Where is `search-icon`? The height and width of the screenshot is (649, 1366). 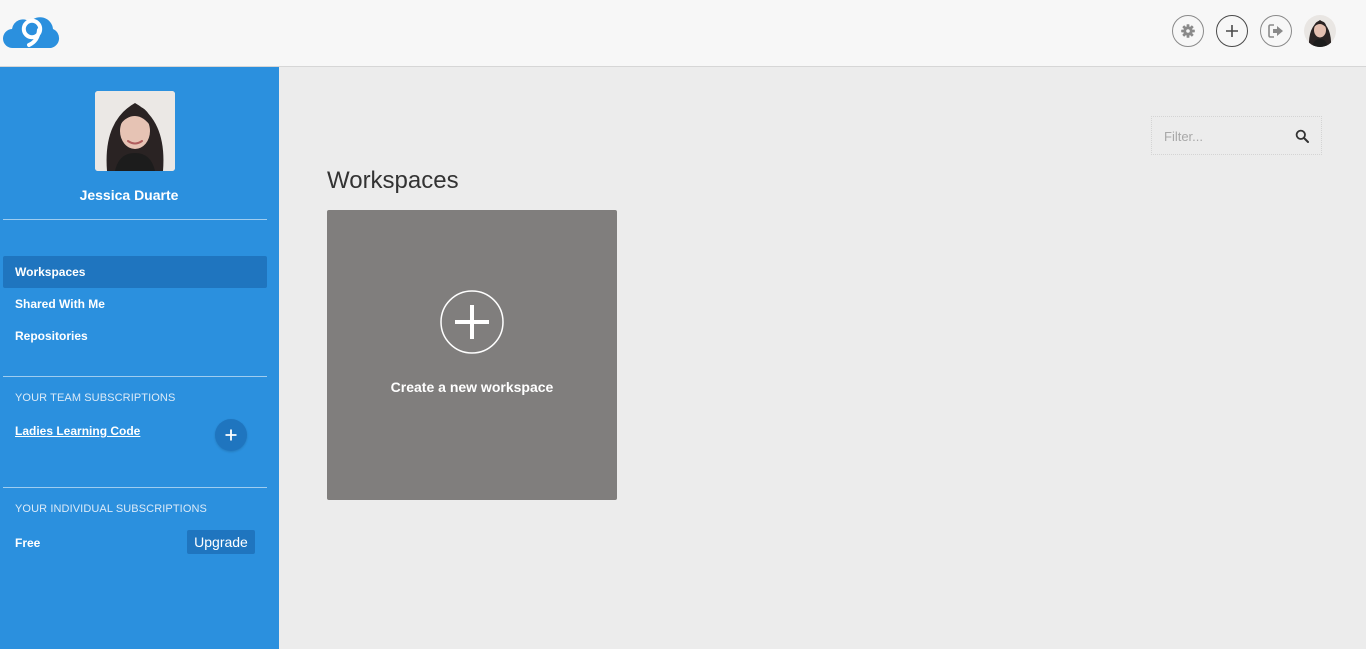 search-icon is located at coordinates (1302, 136).